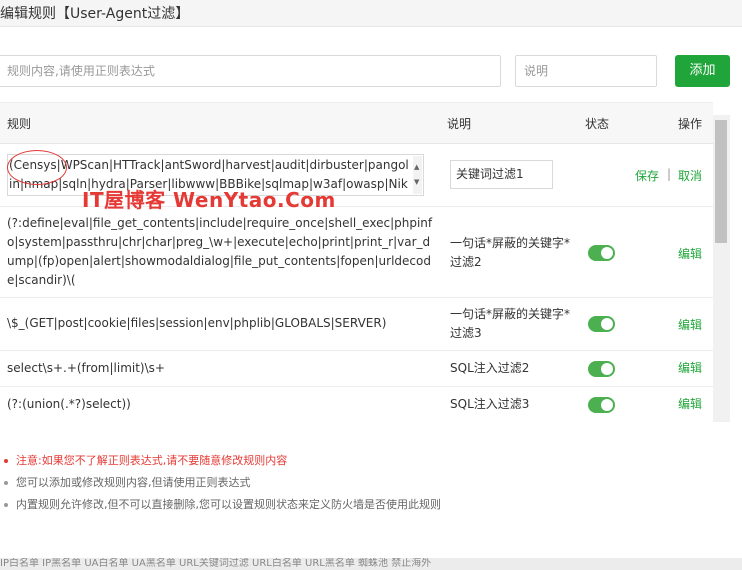 The image size is (742, 570). I want to click on header-ops: 操作, so click(690, 124).